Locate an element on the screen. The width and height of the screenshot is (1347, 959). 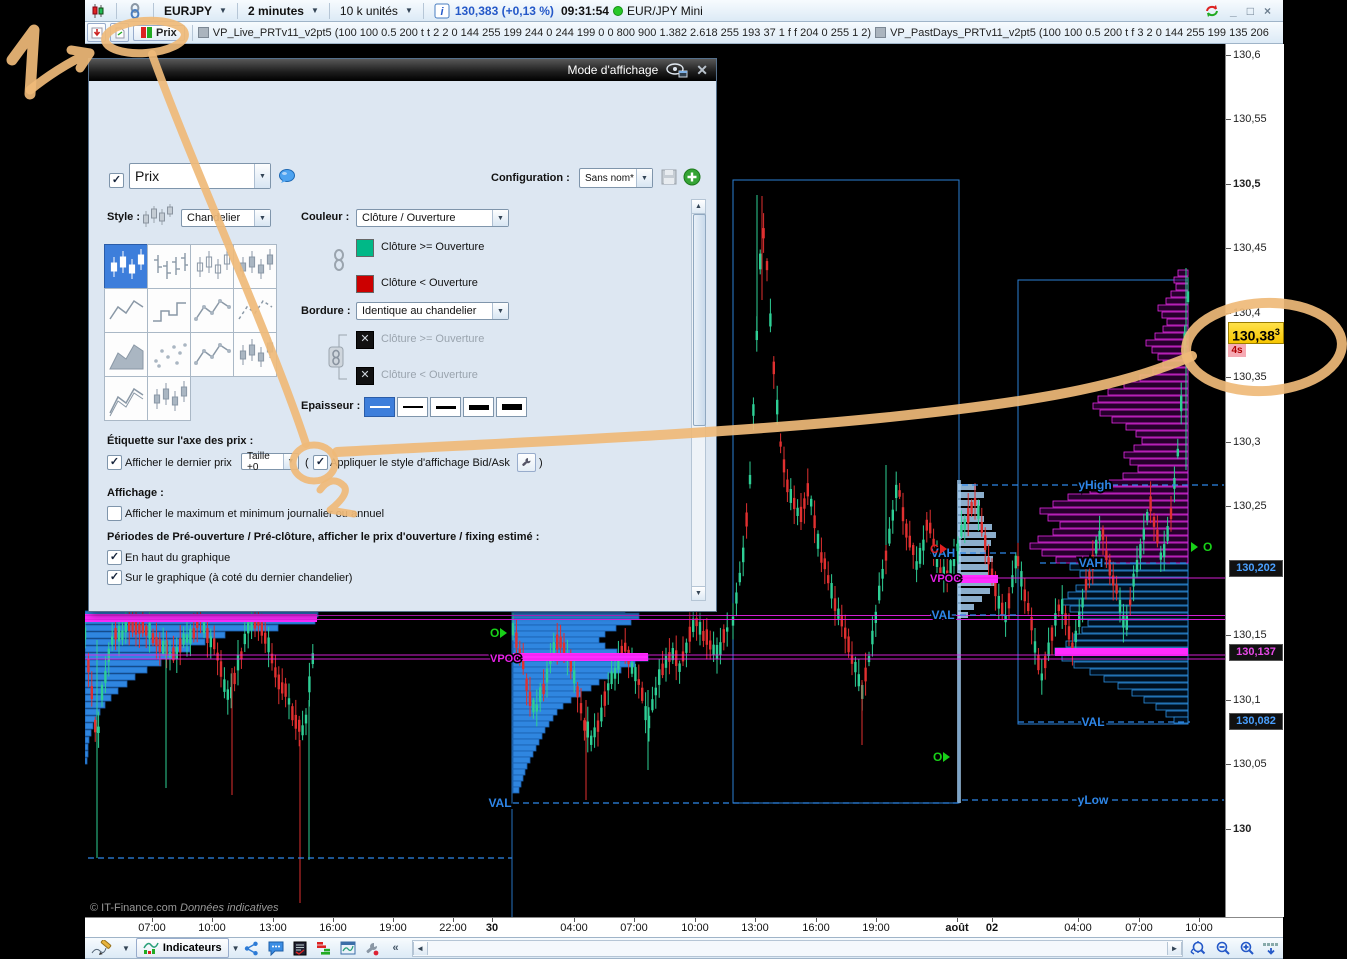
chart-type-icon is located at coordinates (98, 11).